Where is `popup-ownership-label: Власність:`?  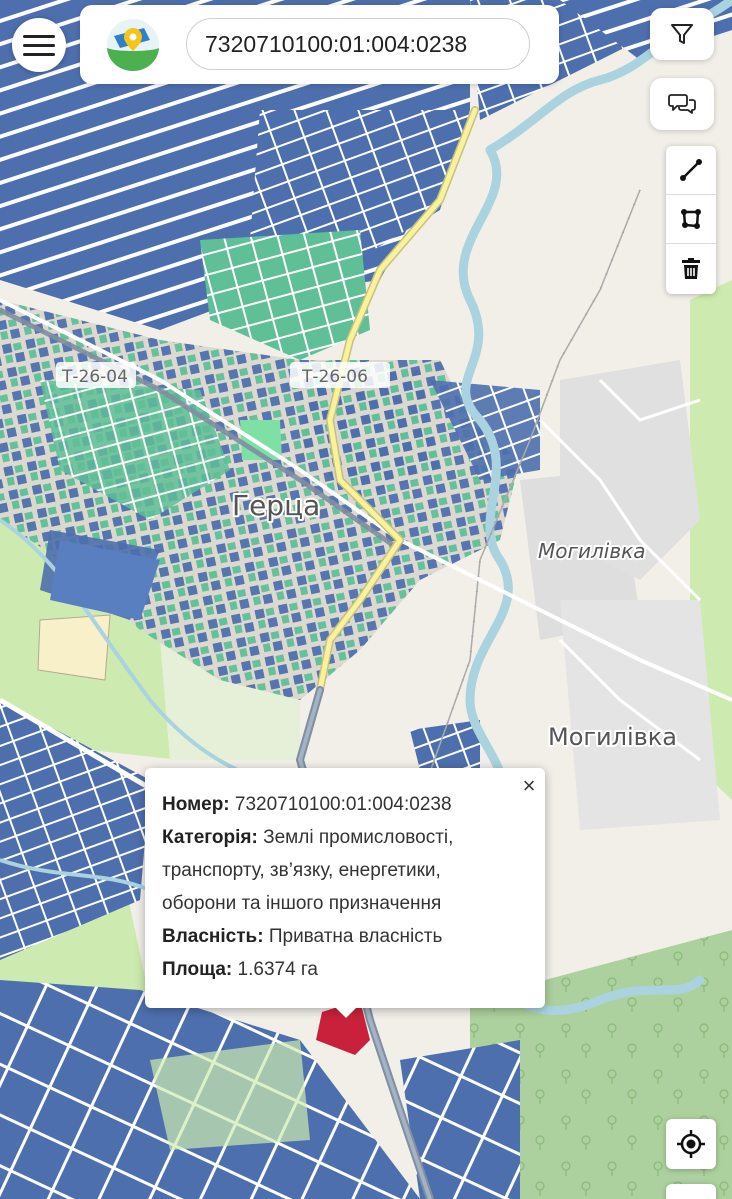 popup-ownership-label: Власність: is located at coordinates (213, 936).